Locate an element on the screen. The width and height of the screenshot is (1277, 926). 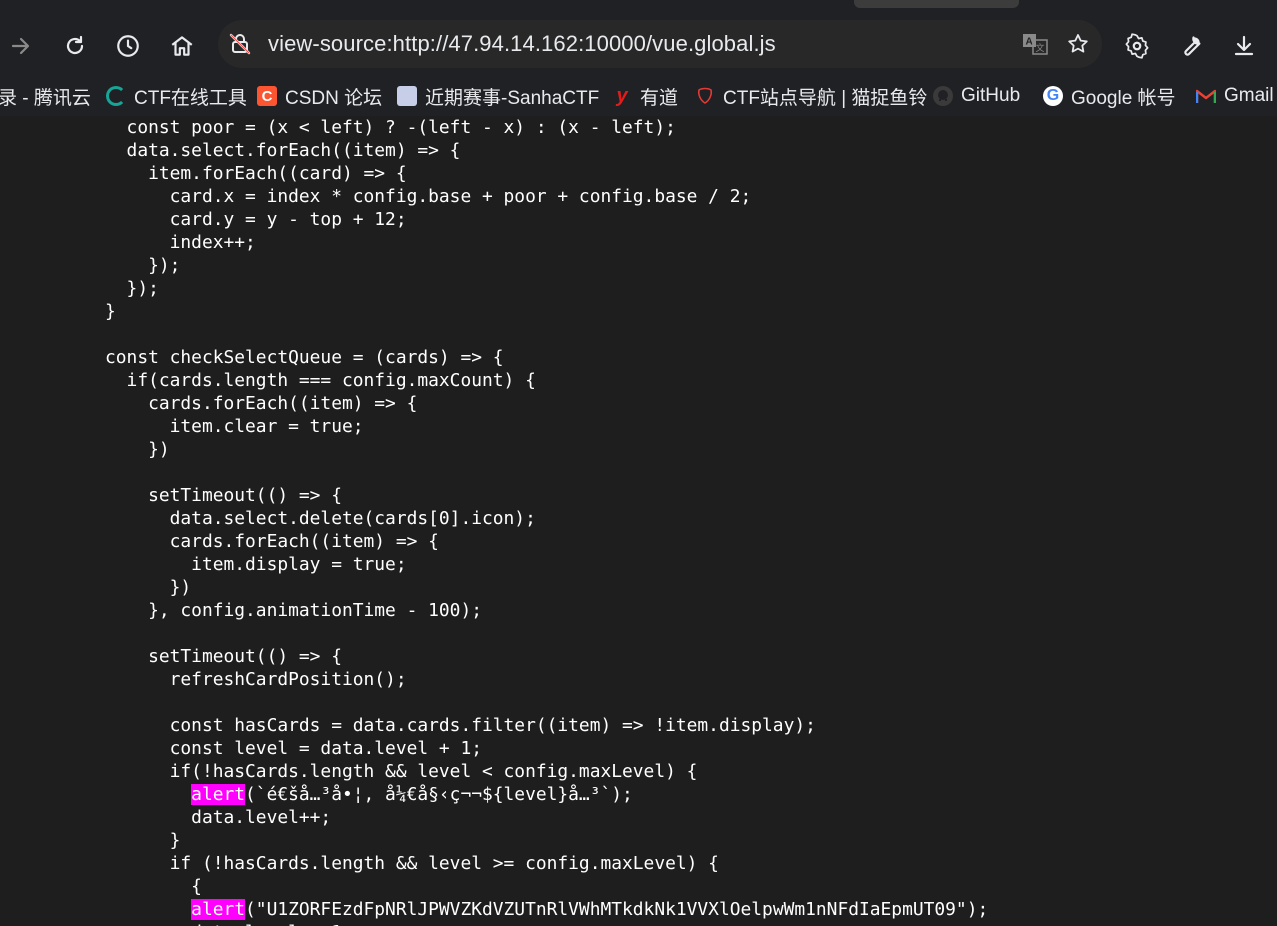
bookmark-sanhactf: 近期赛事-SanhaCTF is located at coordinates (498, 96).